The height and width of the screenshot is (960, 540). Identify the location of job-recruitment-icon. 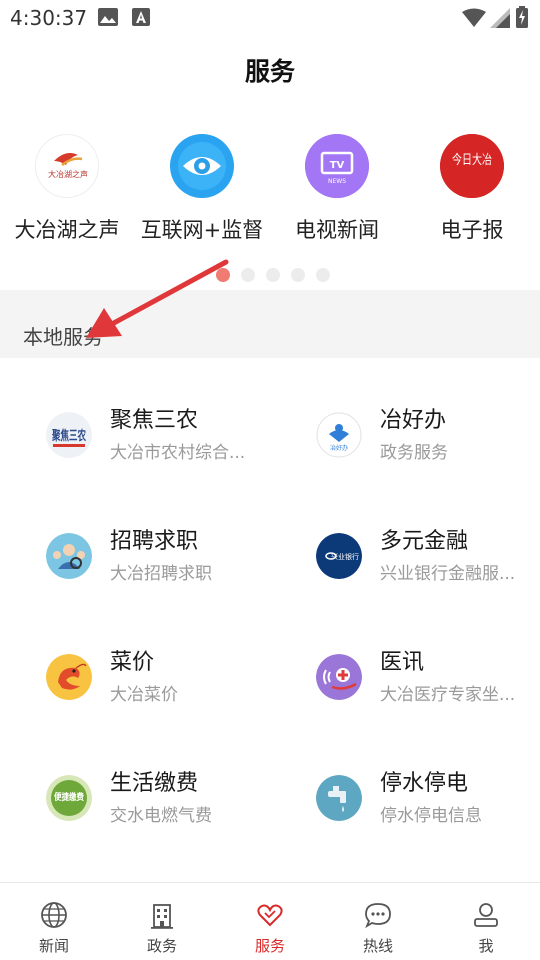
(69, 556).